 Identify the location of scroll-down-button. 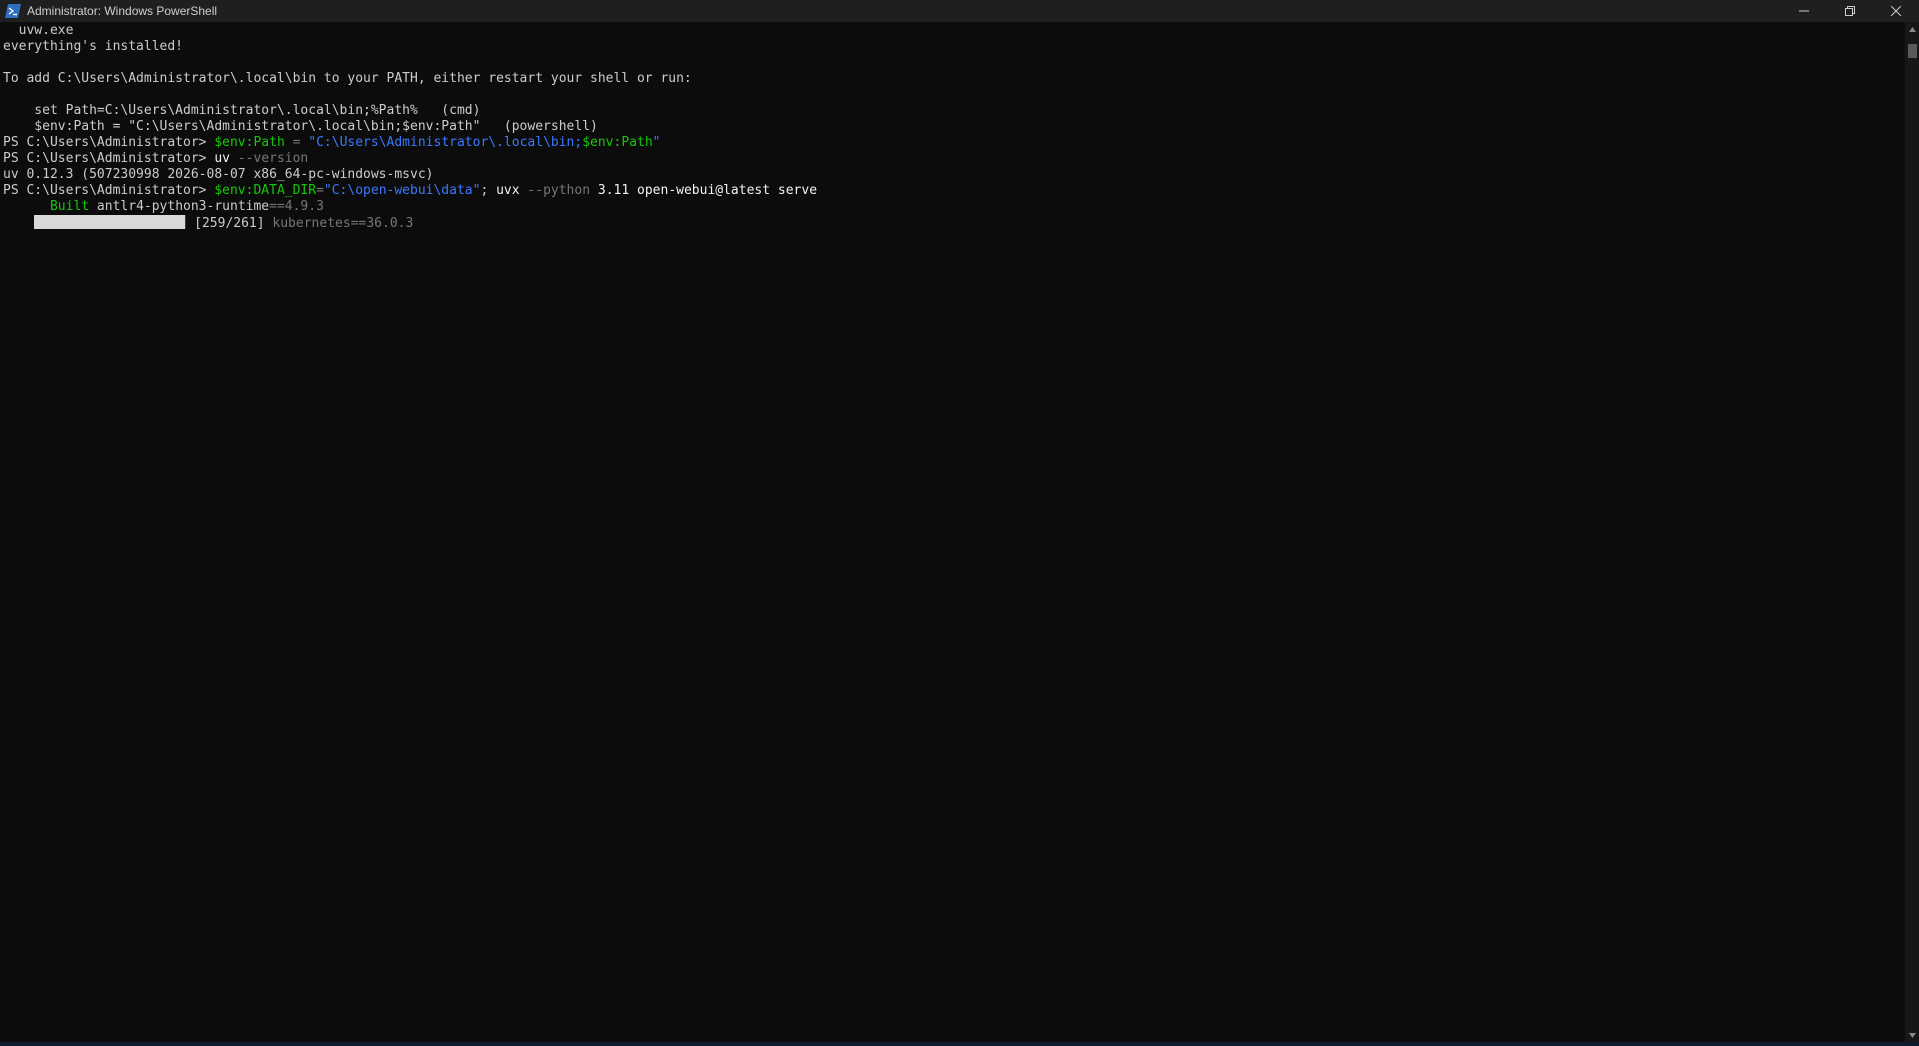
(1912, 1035).